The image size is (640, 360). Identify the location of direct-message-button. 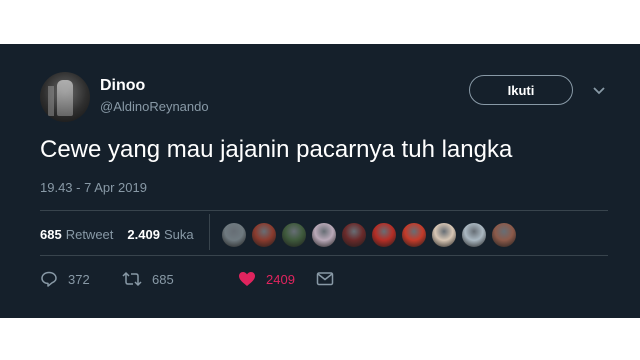
(325, 279).